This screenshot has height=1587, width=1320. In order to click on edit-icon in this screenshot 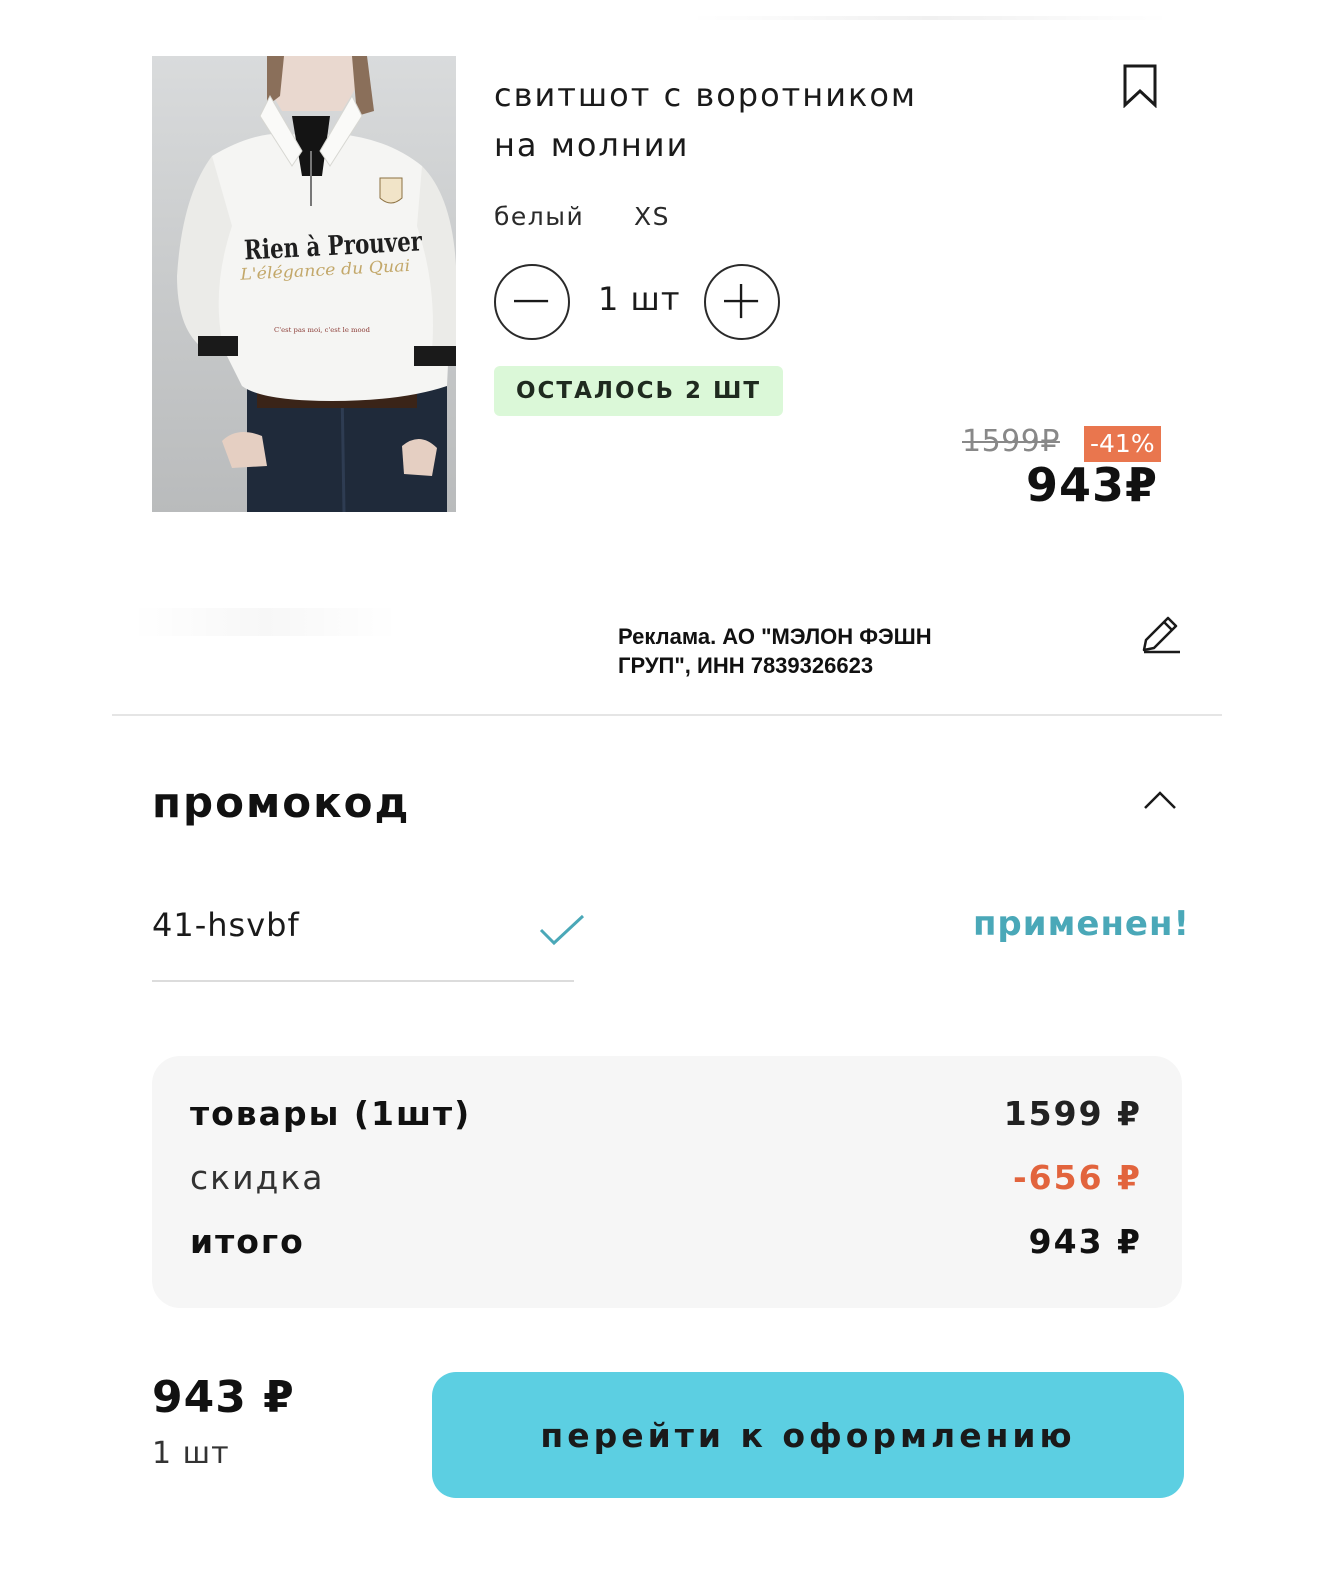, I will do `click(1162, 634)`.